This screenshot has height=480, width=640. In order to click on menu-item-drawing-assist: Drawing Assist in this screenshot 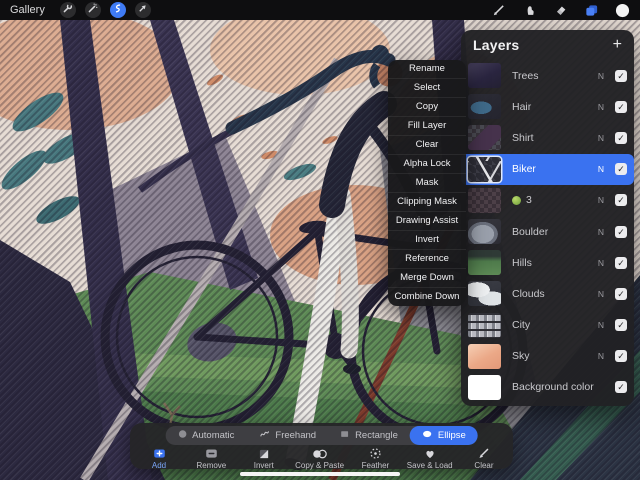, I will do `click(427, 220)`.